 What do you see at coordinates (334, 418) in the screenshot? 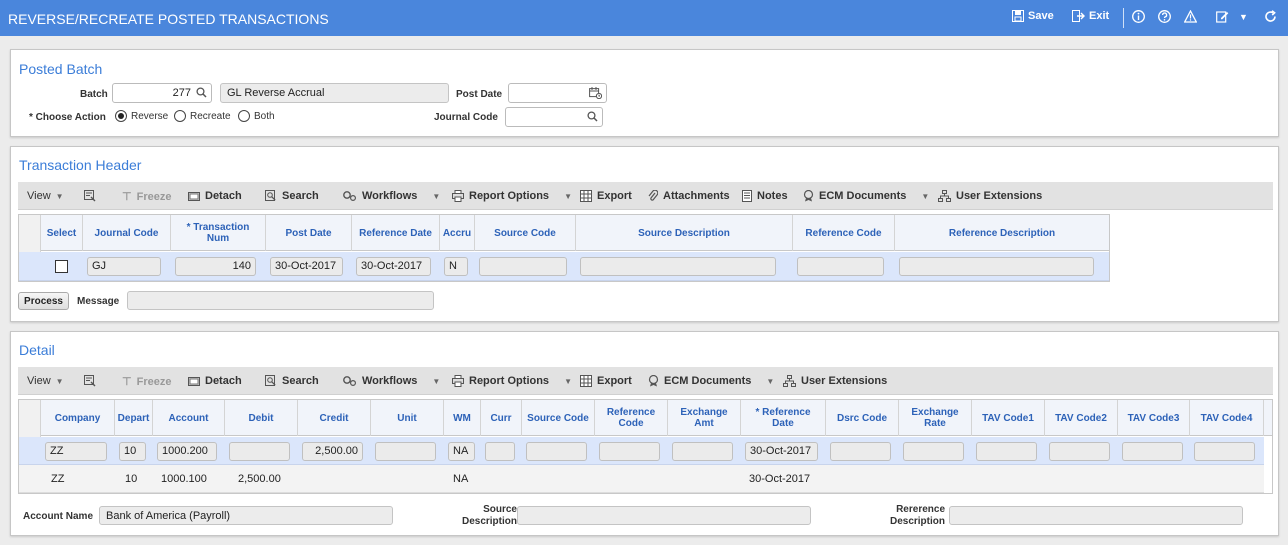
I see `col-credit: Credit` at bounding box center [334, 418].